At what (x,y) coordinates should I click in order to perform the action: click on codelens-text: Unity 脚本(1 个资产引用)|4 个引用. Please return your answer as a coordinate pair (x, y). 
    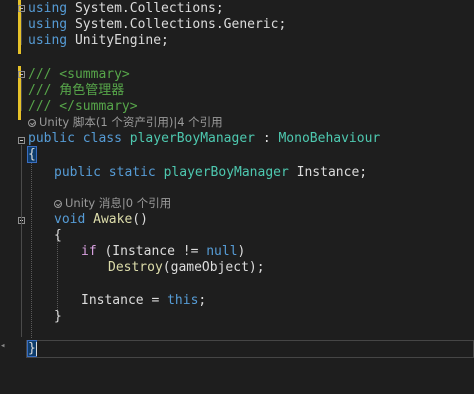
    Looking at the image, I should click on (131, 122).